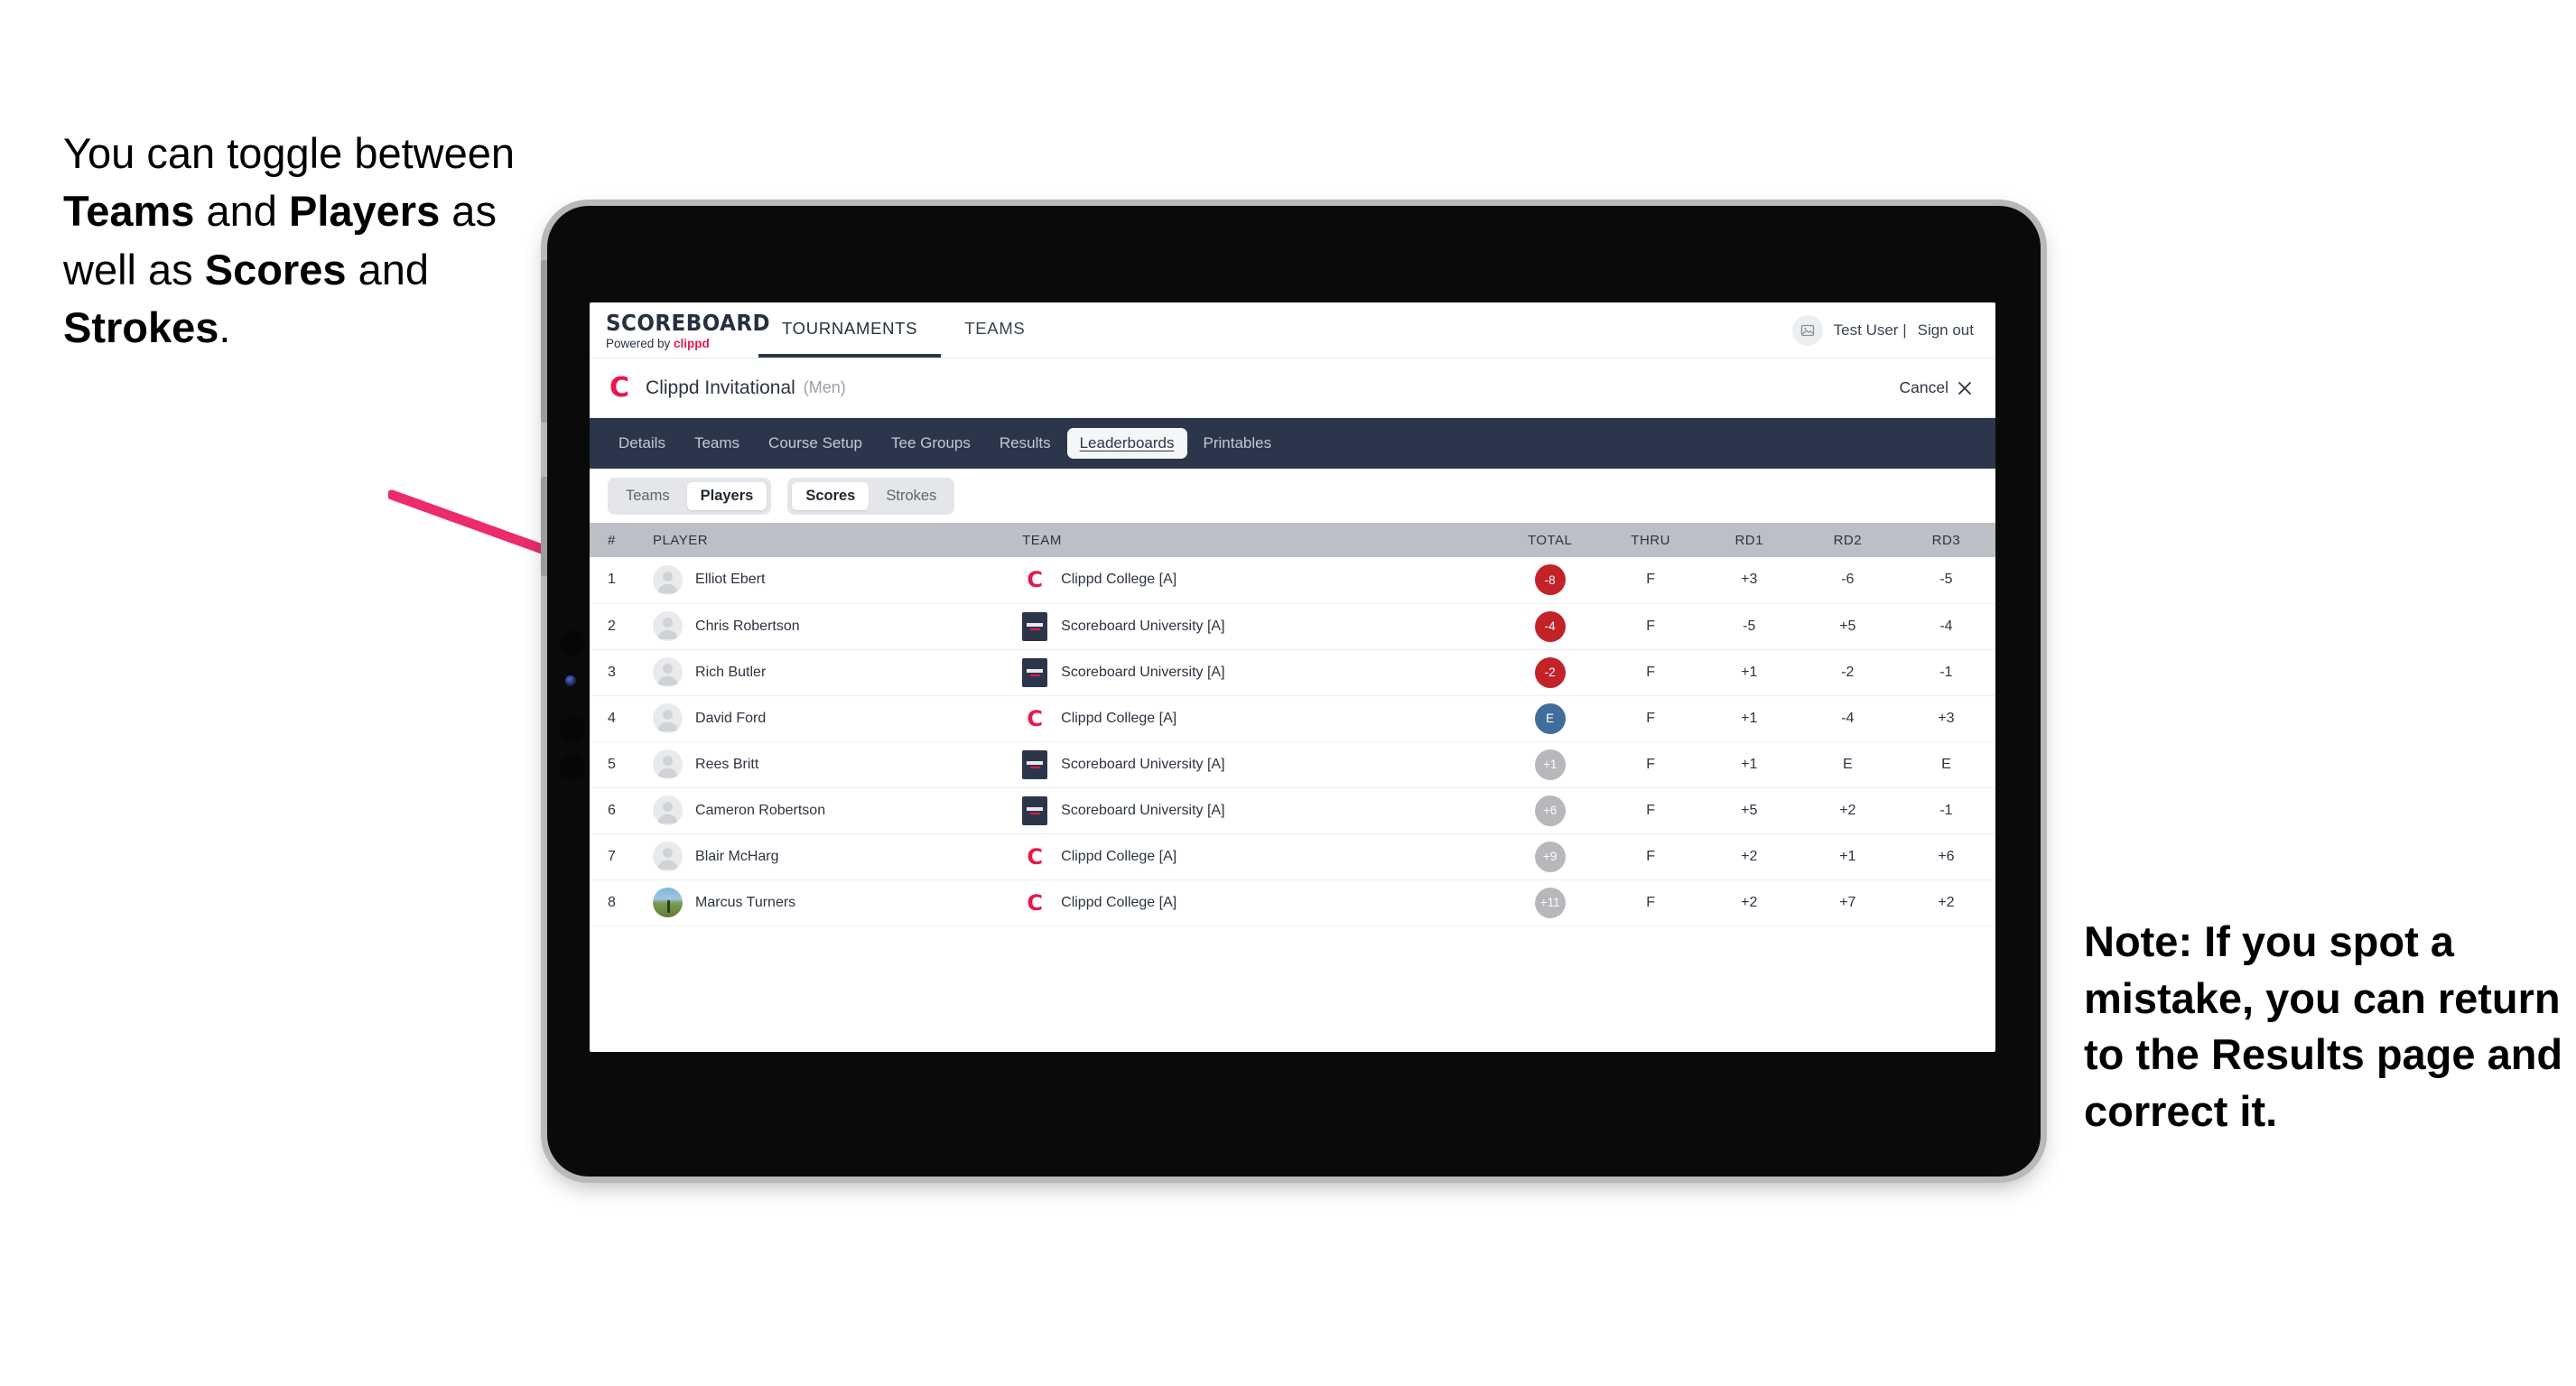  Describe the element at coordinates (1847, 673) in the screenshot. I see `cell-rd2: -2` at that location.